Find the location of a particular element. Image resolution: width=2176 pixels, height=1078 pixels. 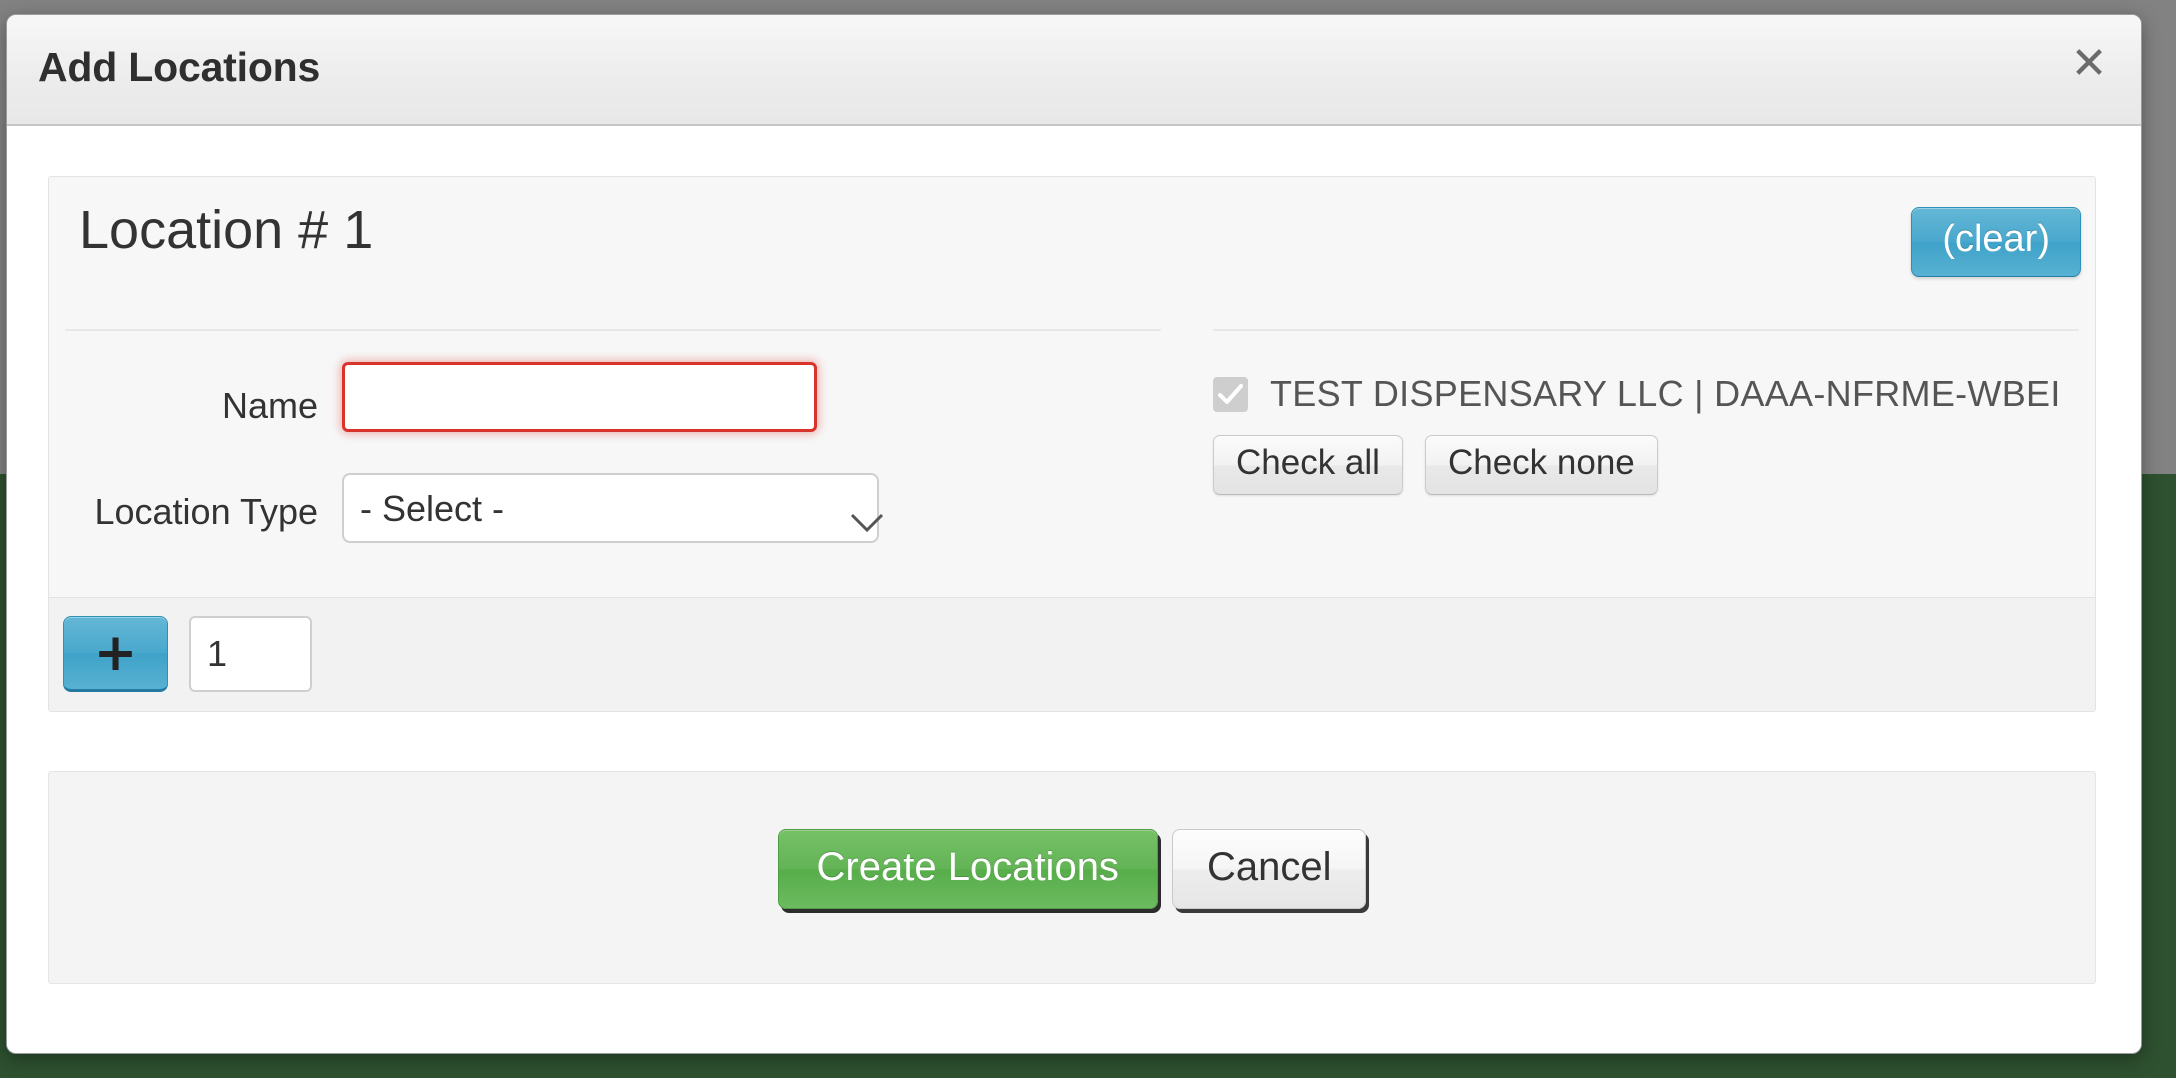

add-location-row: + is located at coordinates (1072, 654).